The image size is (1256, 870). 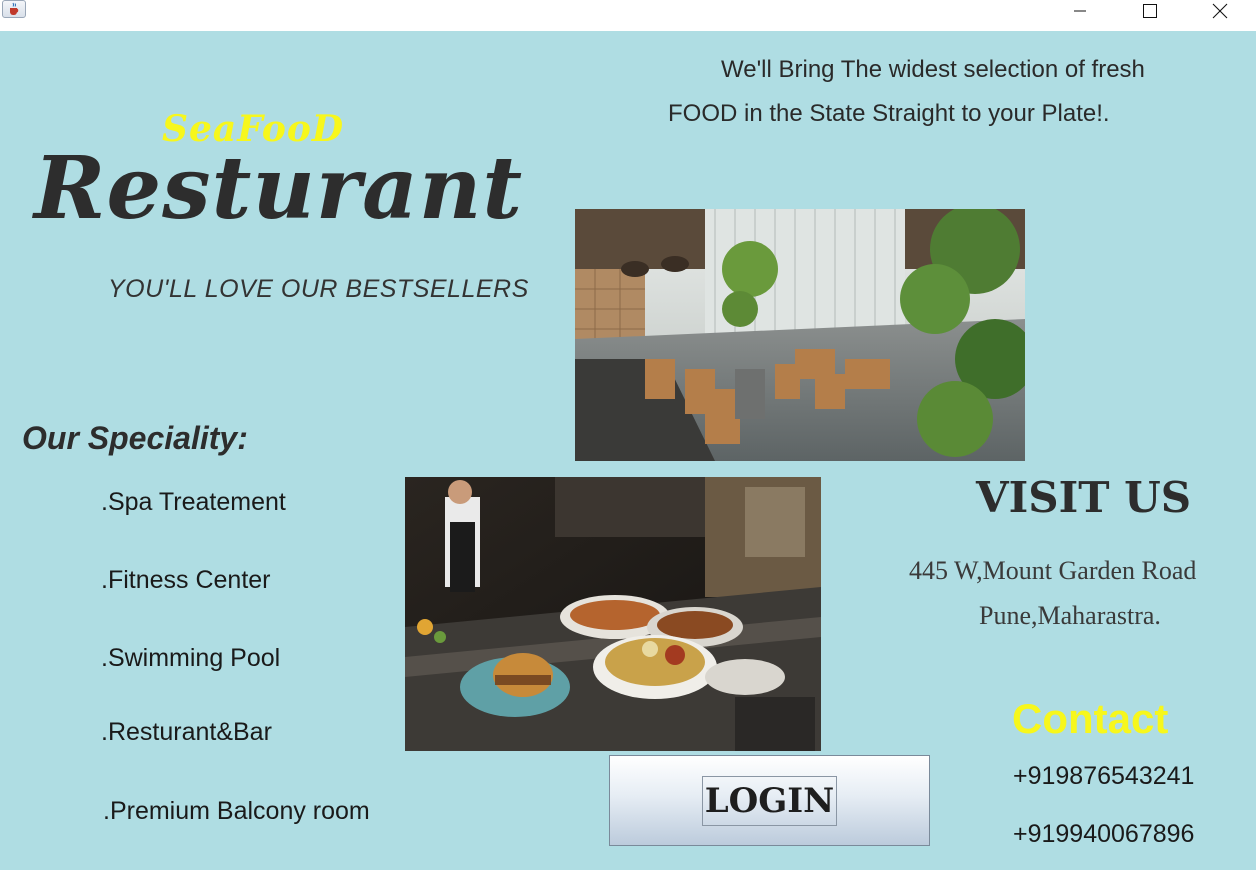 I want to click on brand-subtitle: YOU'LL LOVE OUR BESTSELLERS, so click(x=318, y=289).